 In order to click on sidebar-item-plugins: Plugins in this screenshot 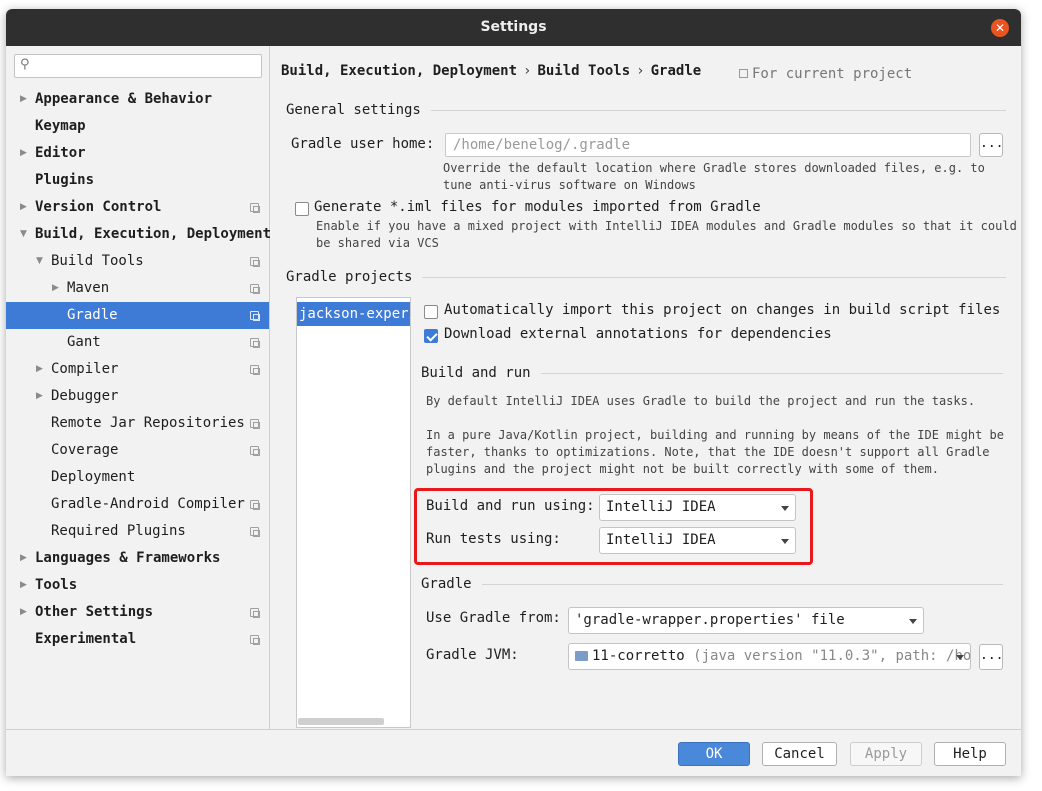, I will do `click(137, 180)`.